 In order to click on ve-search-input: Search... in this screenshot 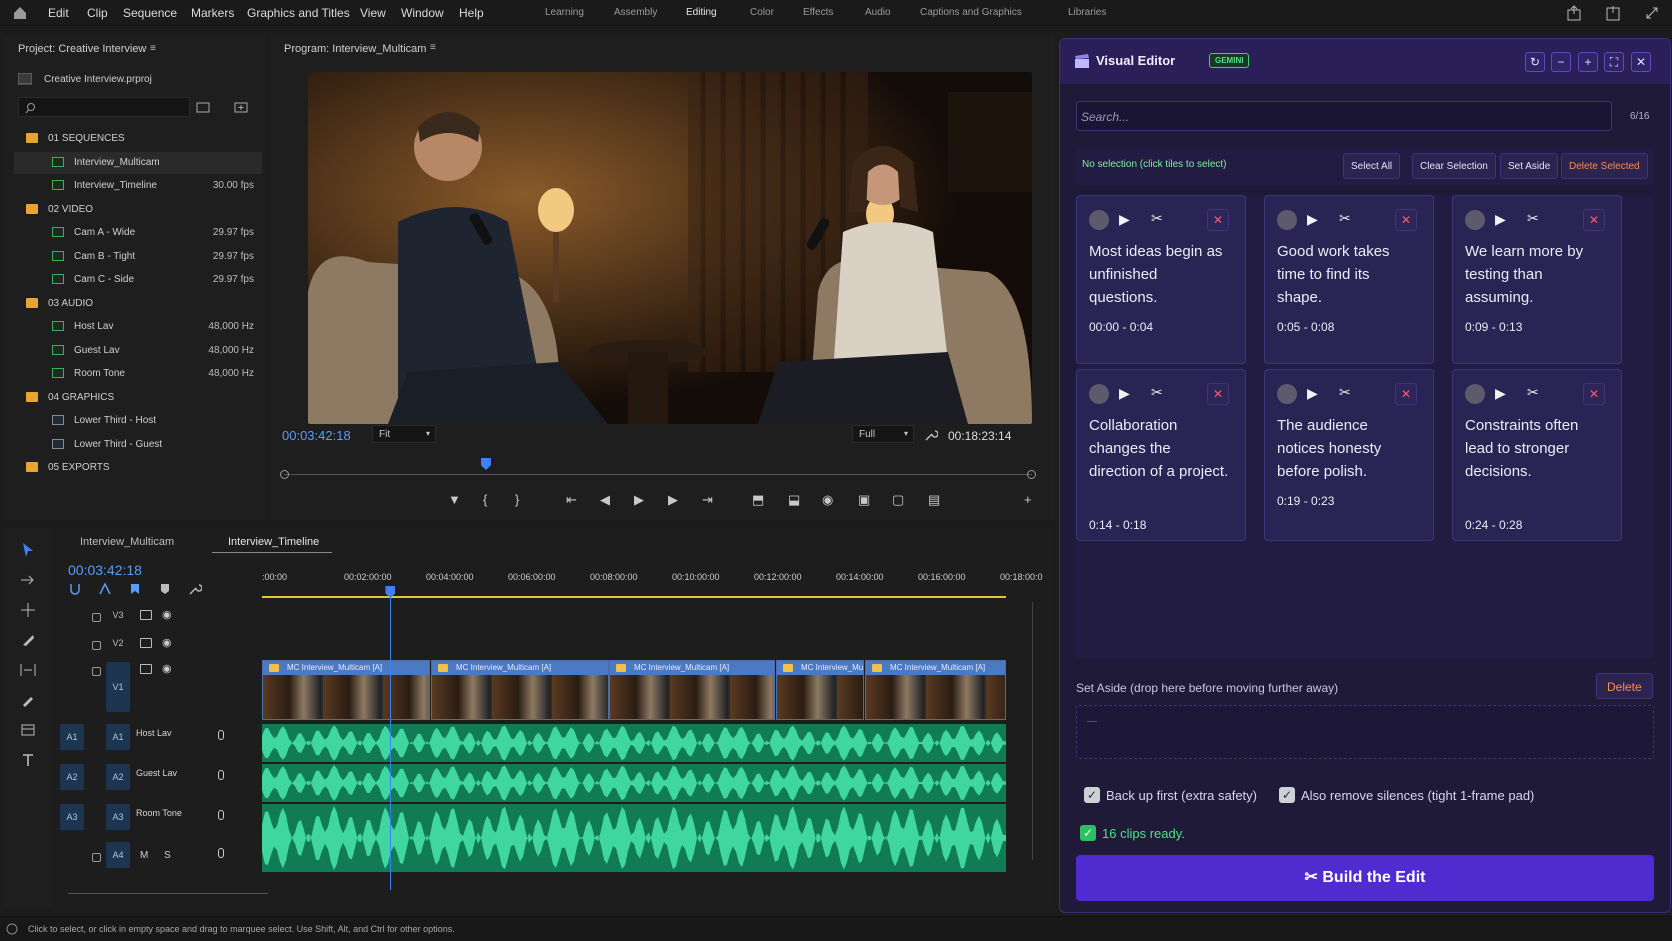, I will do `click(1344, 116)`.